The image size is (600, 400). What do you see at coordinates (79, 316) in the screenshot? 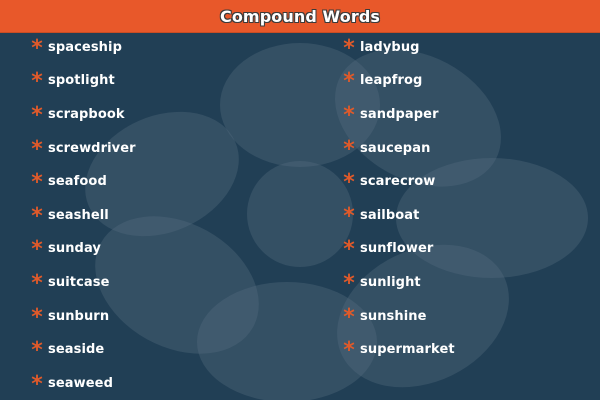
I see `word-label: sunburn` at bounding box center [79, 316].